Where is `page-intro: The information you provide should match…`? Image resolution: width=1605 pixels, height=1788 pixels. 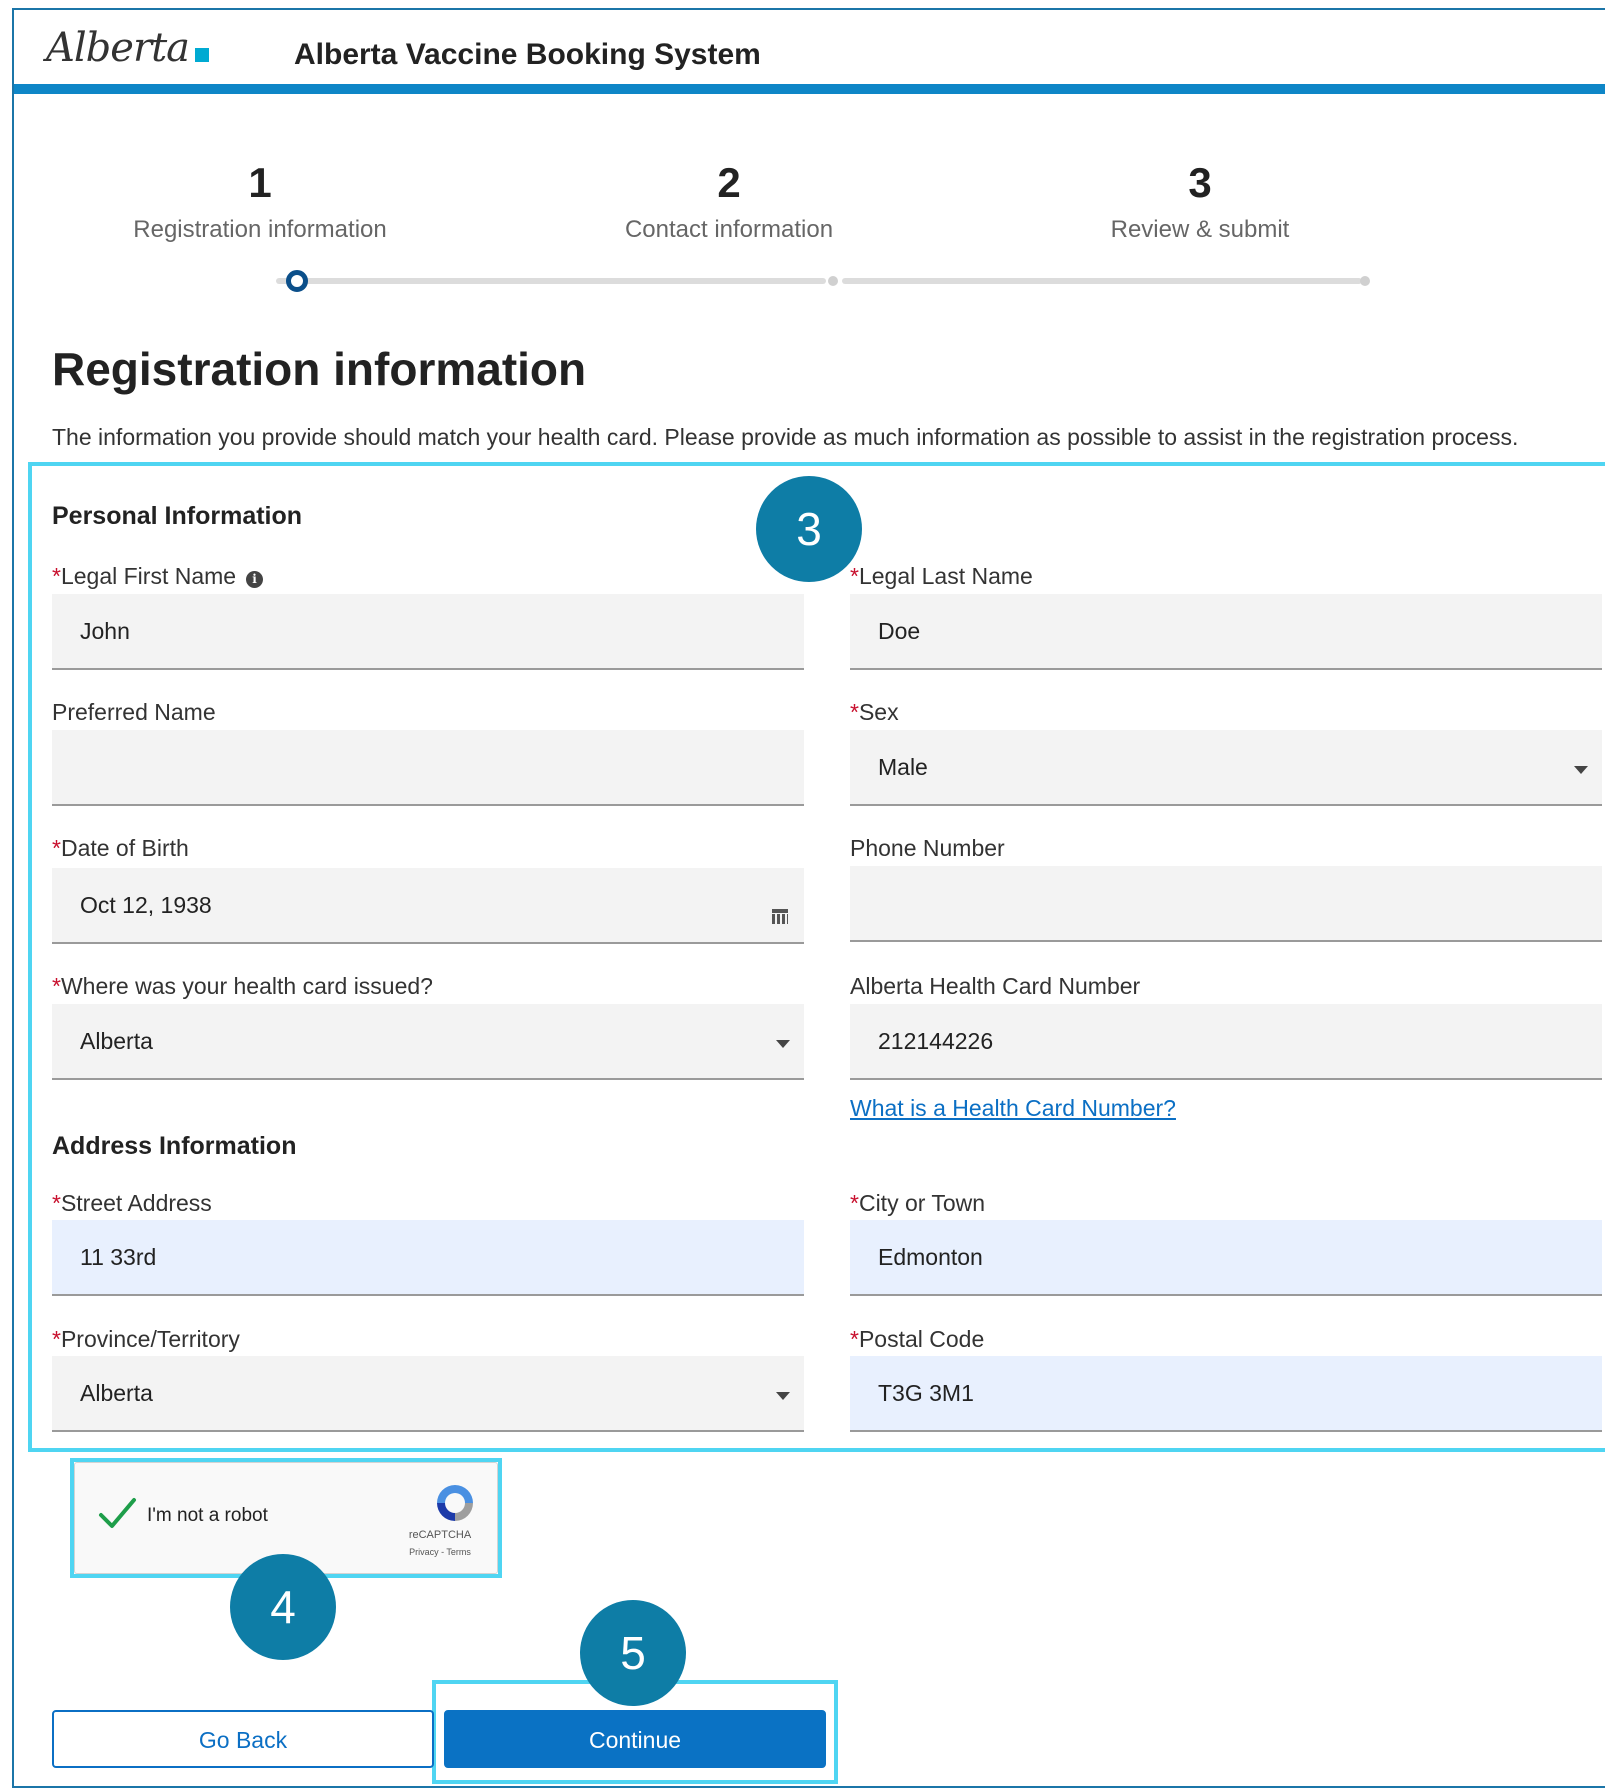
page-intro: The information you provide should match… is located at coordinates (785, 437).